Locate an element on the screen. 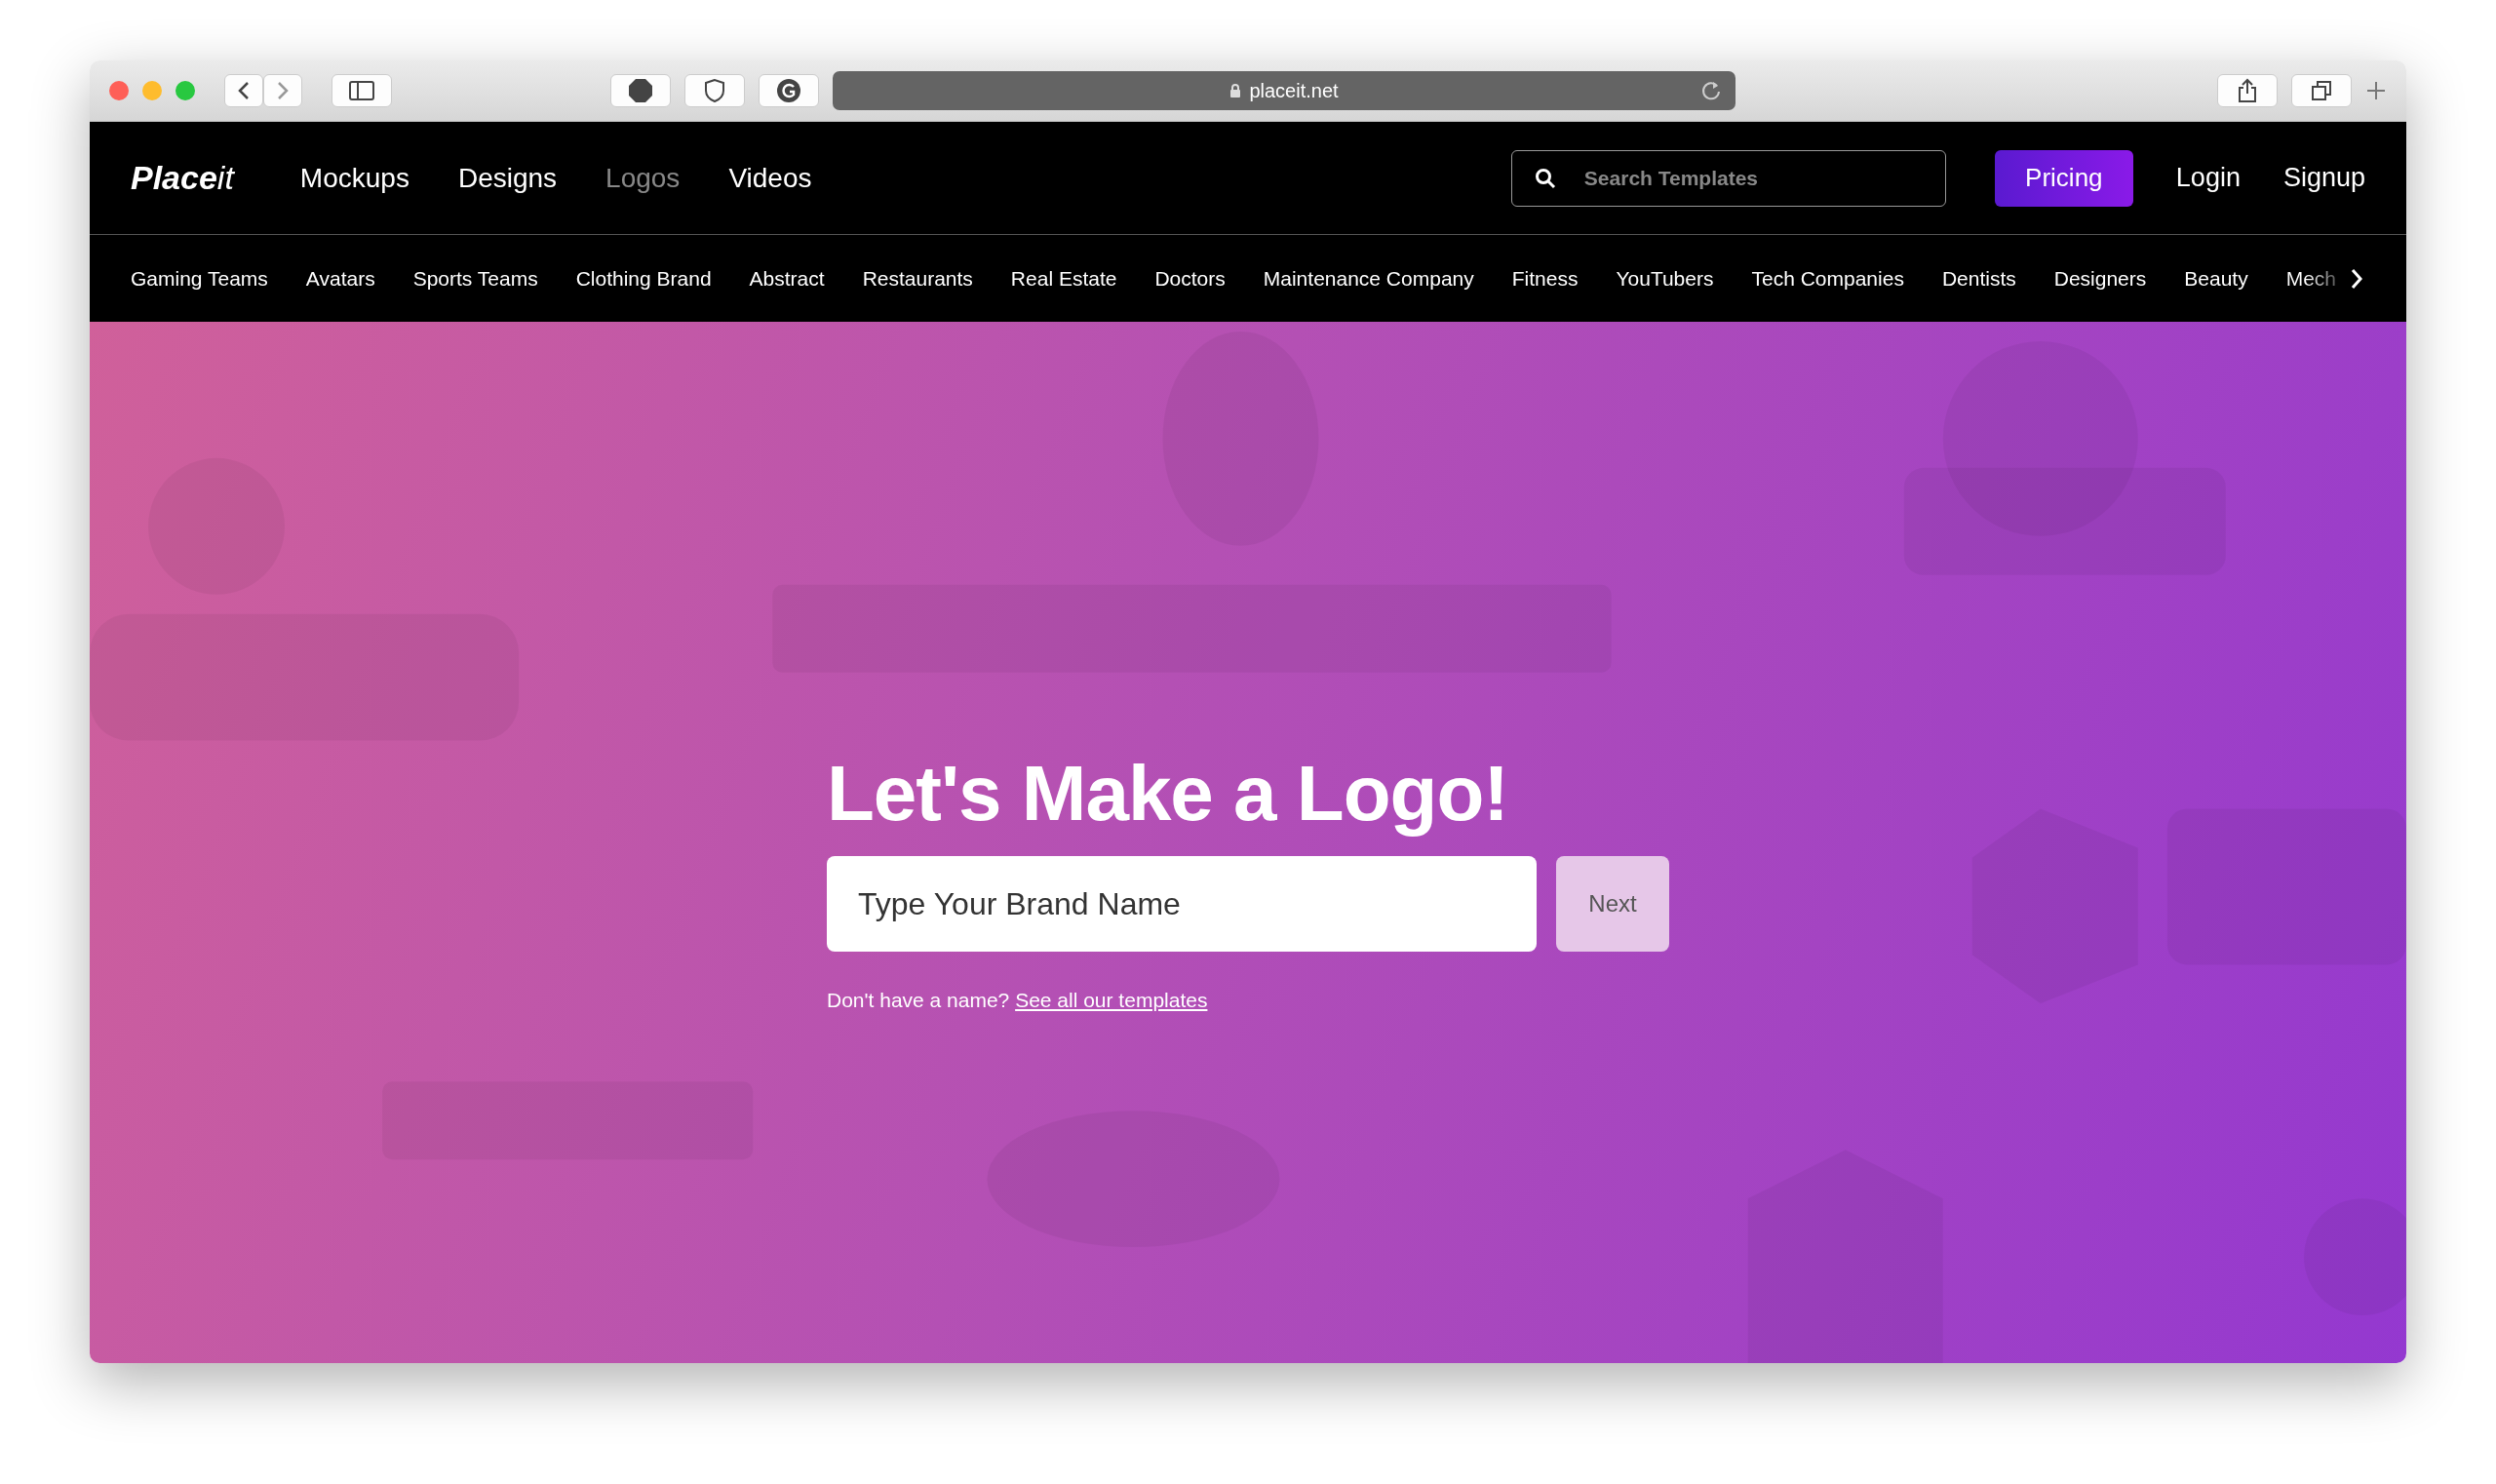 The width and height of the screenshot is (2496, 1484). nav-link: Designs is located at coordinates (507, 178).